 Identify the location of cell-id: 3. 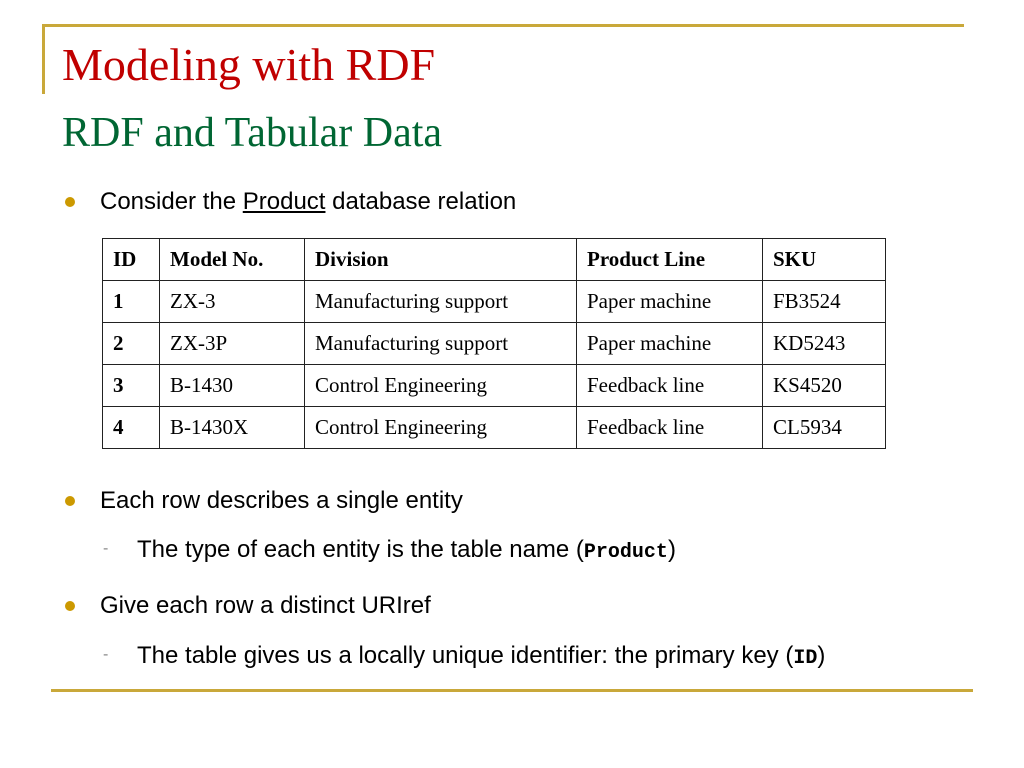
(131, 385).